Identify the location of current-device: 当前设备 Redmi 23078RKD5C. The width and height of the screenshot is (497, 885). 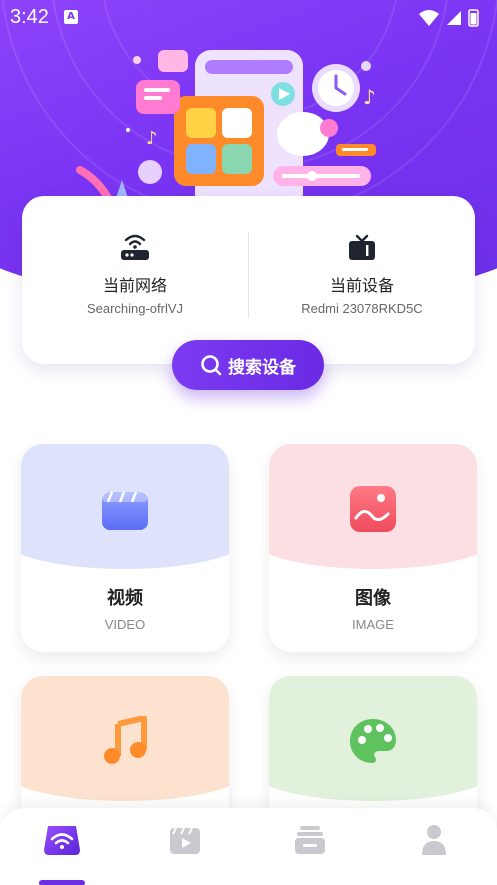
(362, 280).